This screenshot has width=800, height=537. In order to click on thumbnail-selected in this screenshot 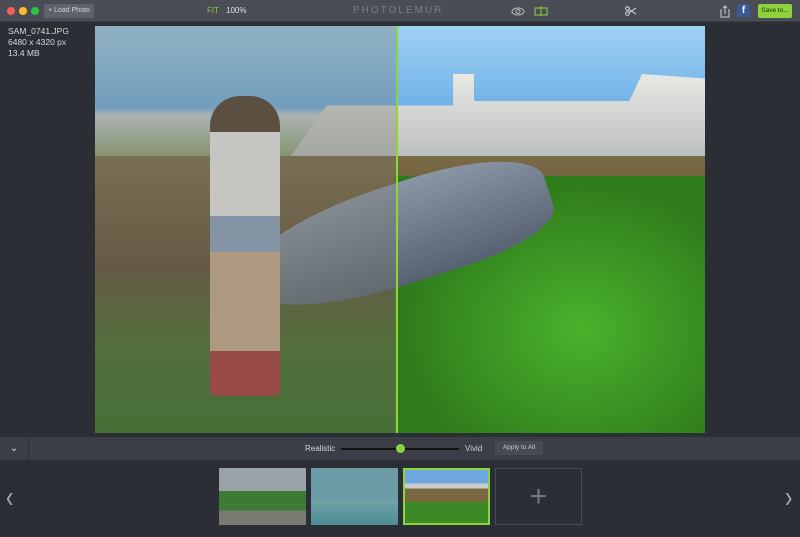, I will do `click(446, 496)`.